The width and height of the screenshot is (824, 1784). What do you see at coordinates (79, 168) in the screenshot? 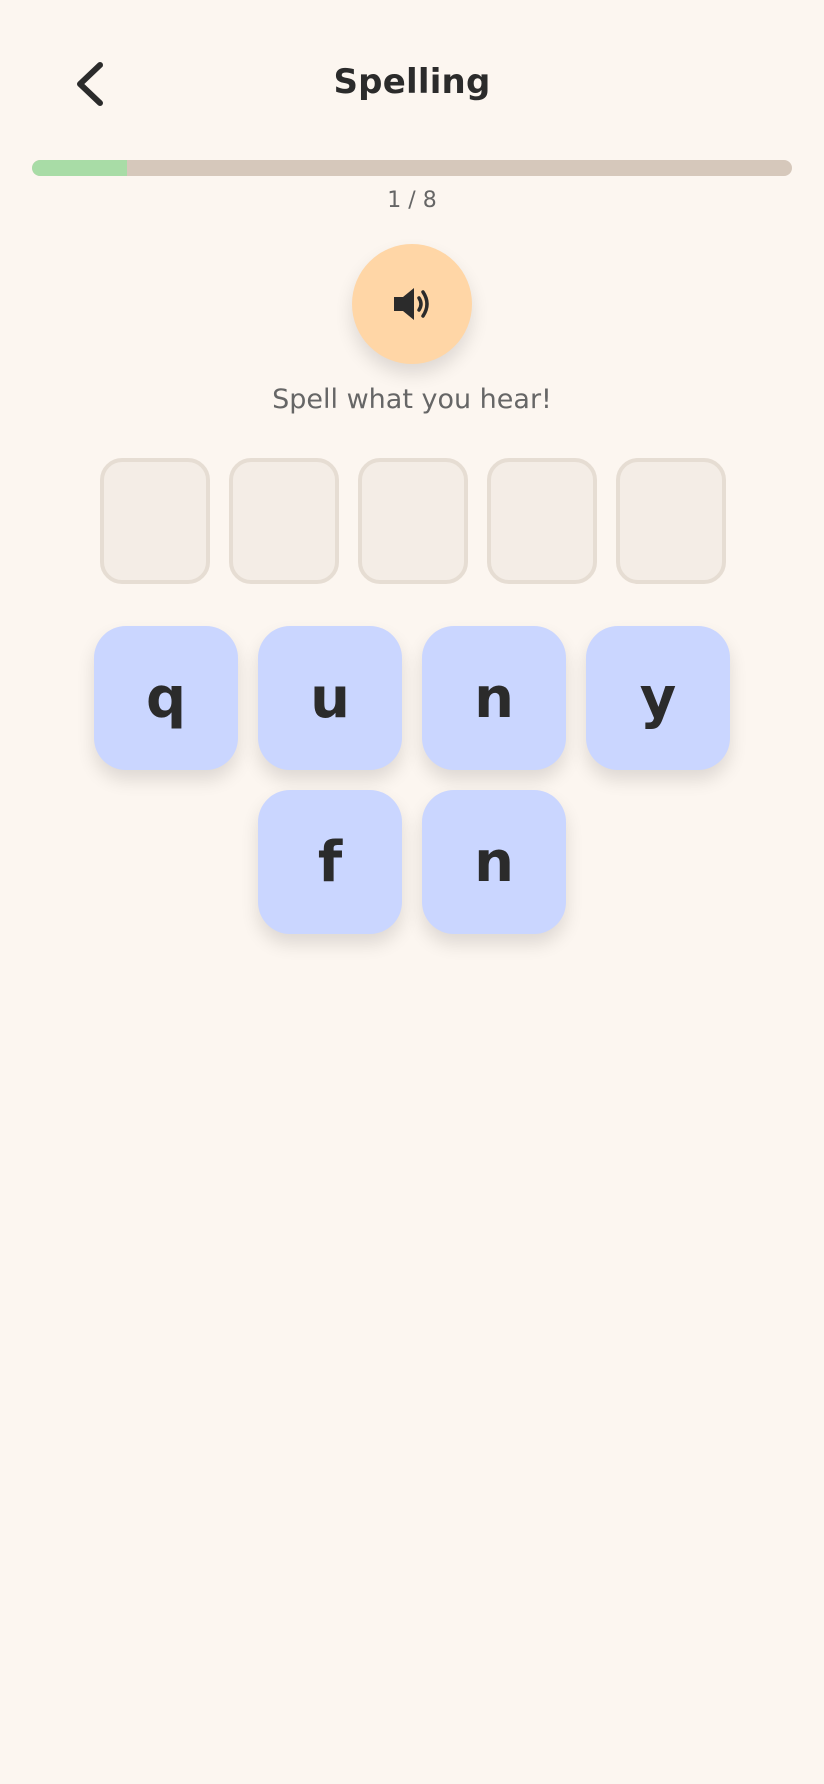
I see `progress-fill` at bounding box center [79, 168].